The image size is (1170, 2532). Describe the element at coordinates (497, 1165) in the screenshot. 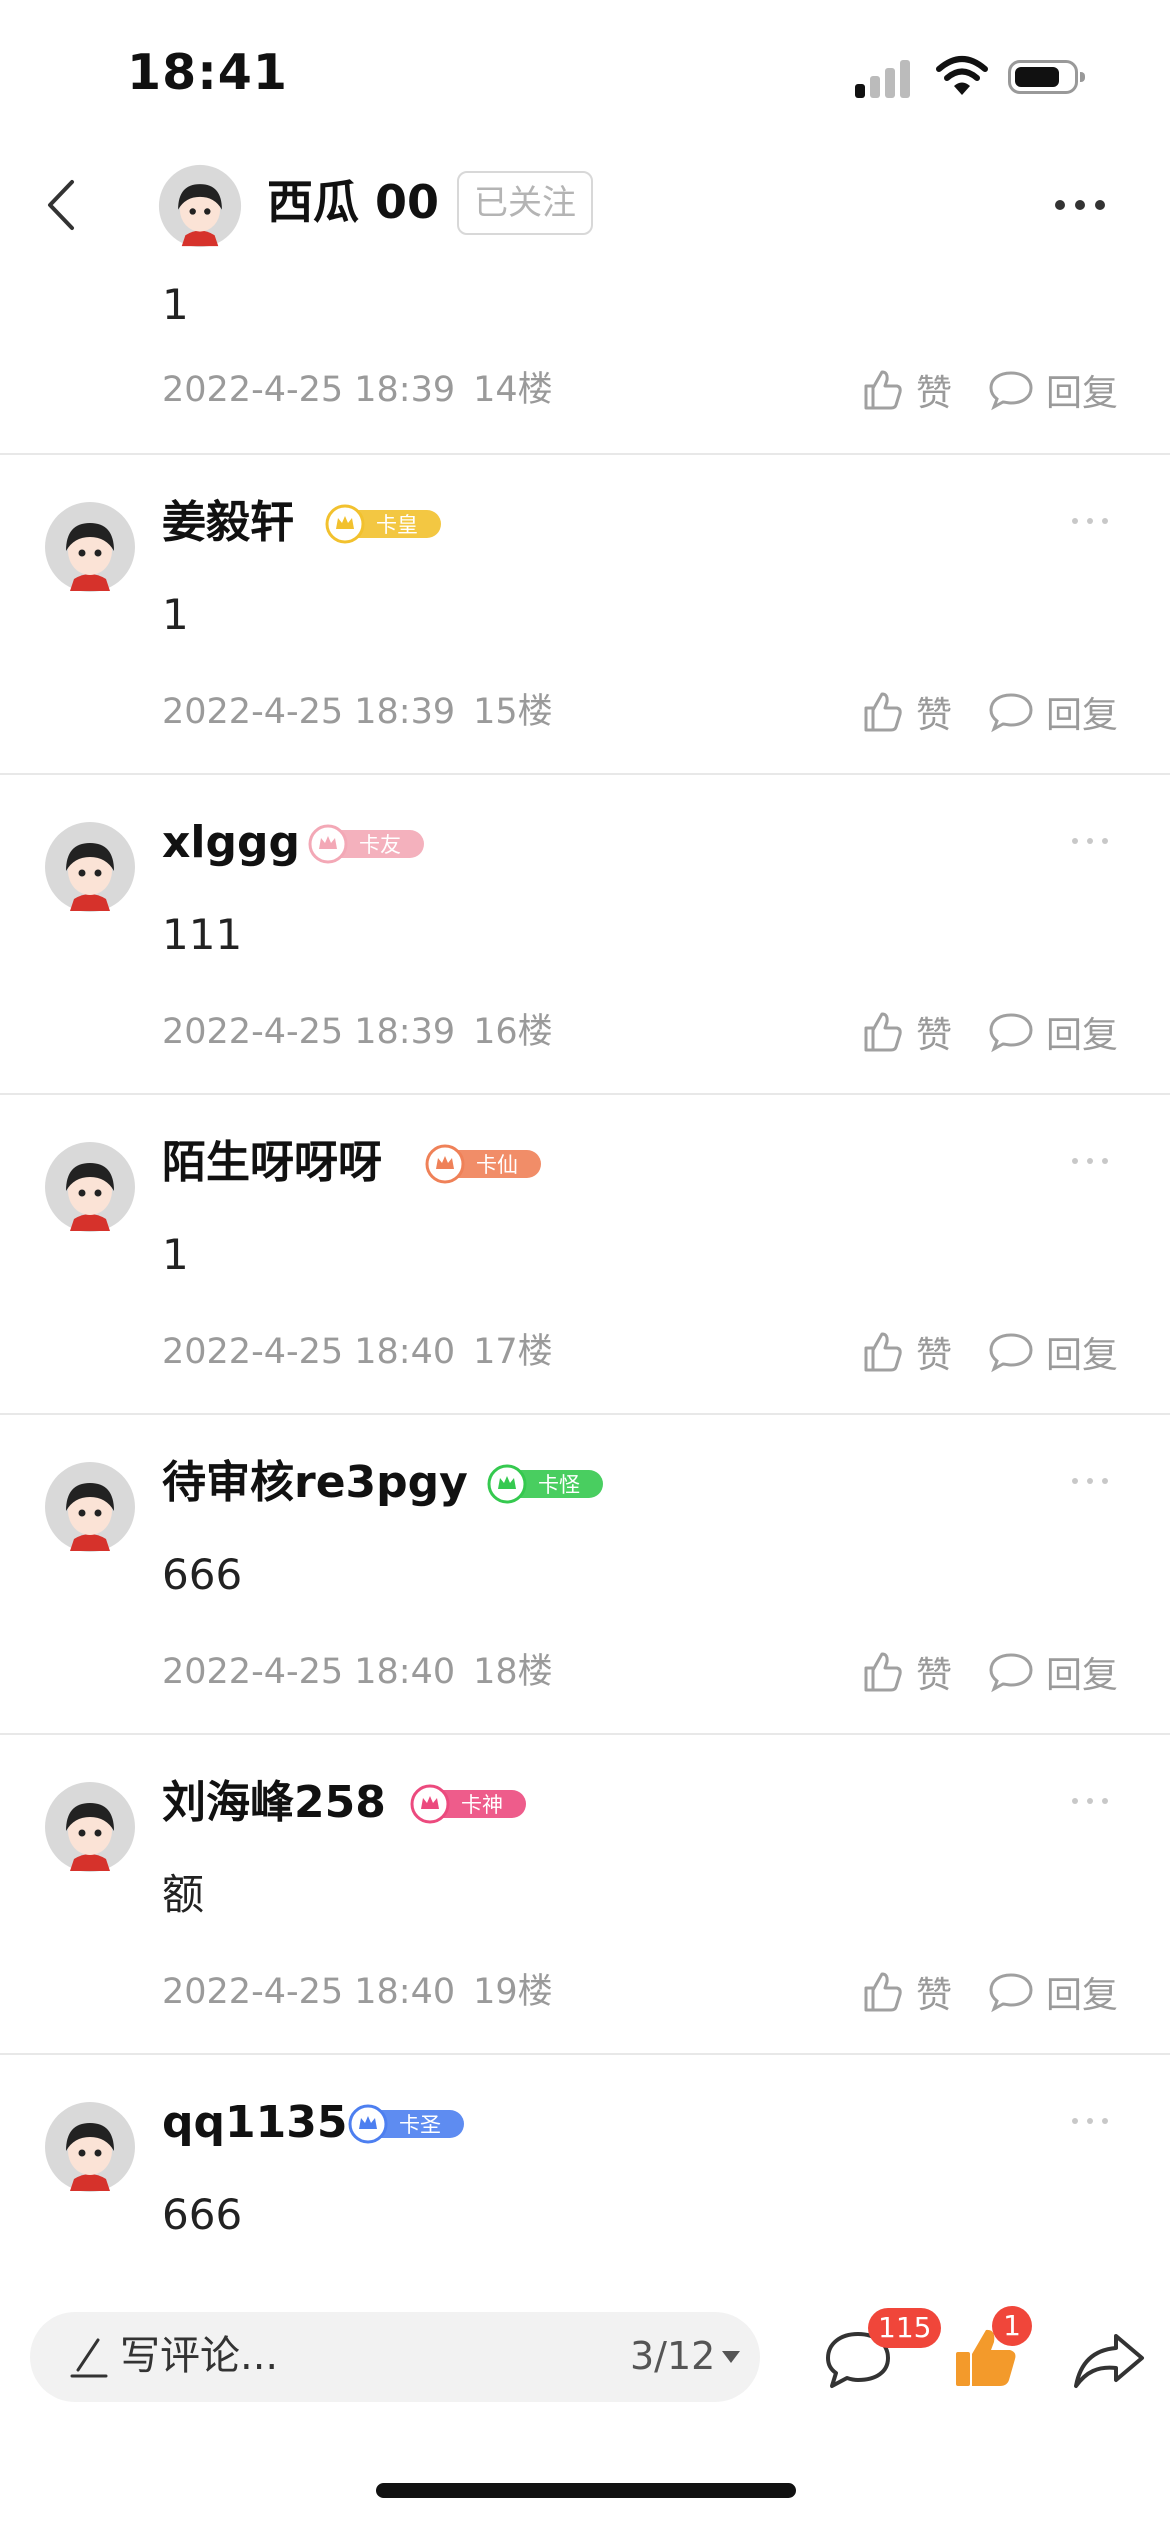

I see `level-badge-text: 卡仙` at that location.